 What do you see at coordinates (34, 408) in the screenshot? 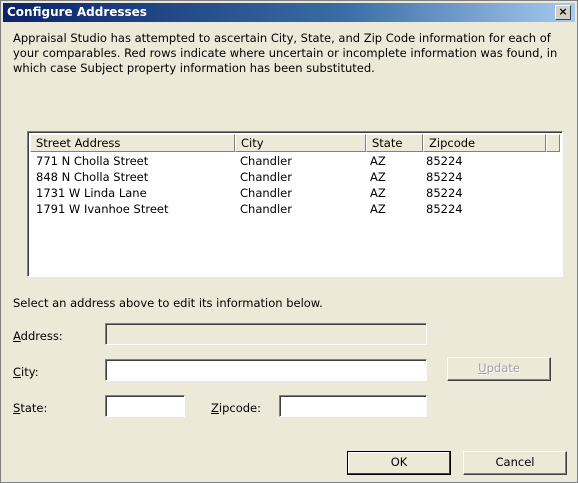
I see `state-label-text: tate:` at bounding box center [34, 408].